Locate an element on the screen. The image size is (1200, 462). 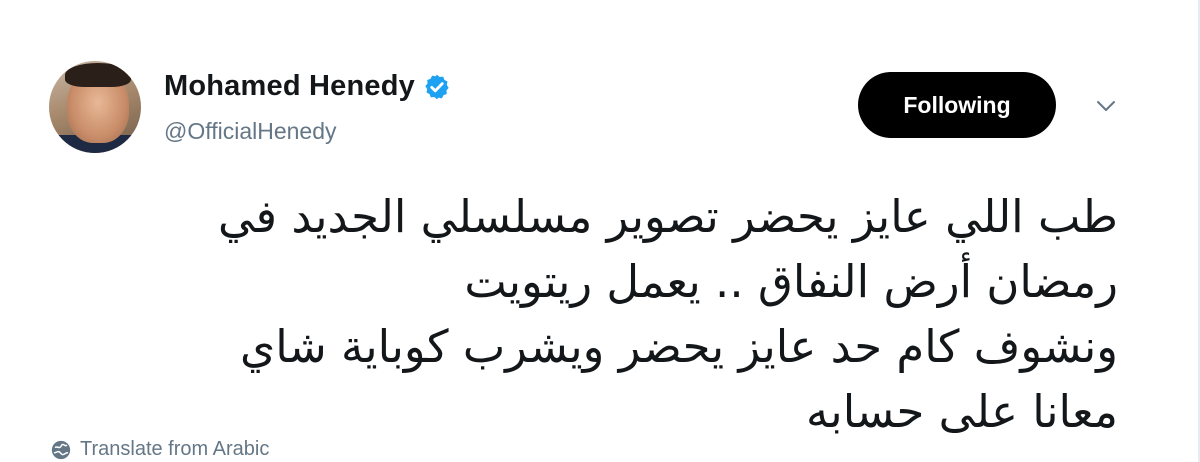
tweet-line: معانا على حسابه is located at coordinates (962, 411).